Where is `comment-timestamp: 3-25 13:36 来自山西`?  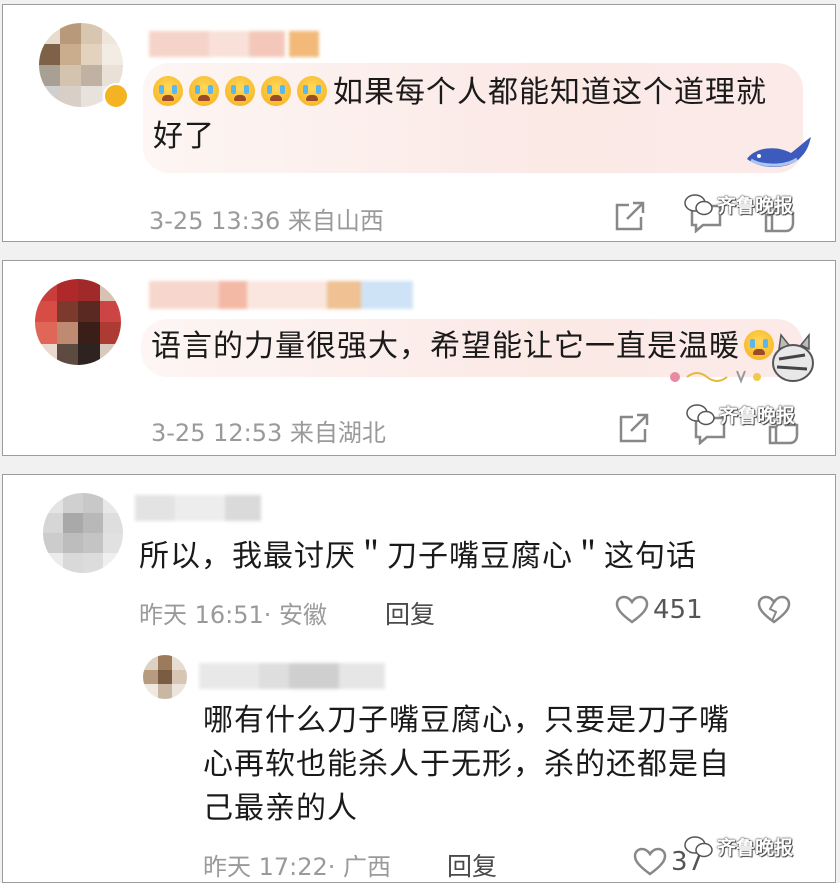
comment-timestamp: 3-25 13:36 来自山西 is located at coordinates (266, 221).